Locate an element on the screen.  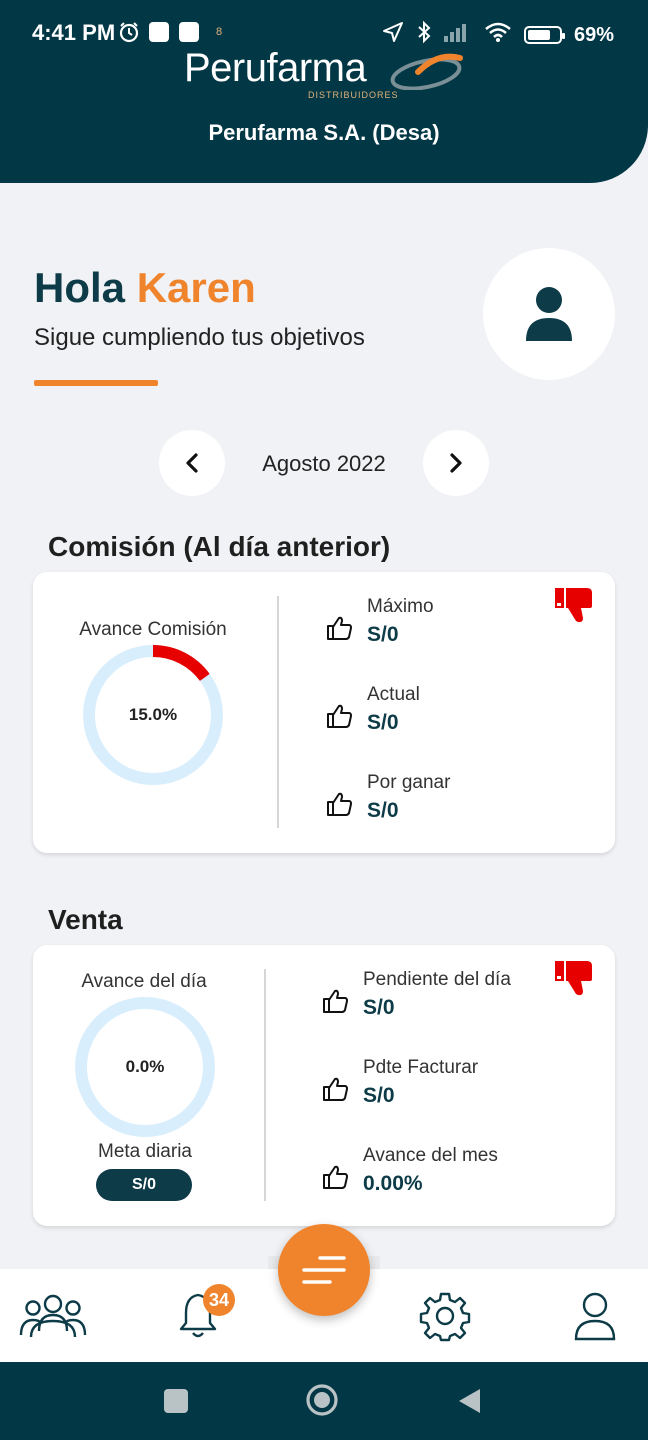
back-button is located at coordinates (469, 1401).